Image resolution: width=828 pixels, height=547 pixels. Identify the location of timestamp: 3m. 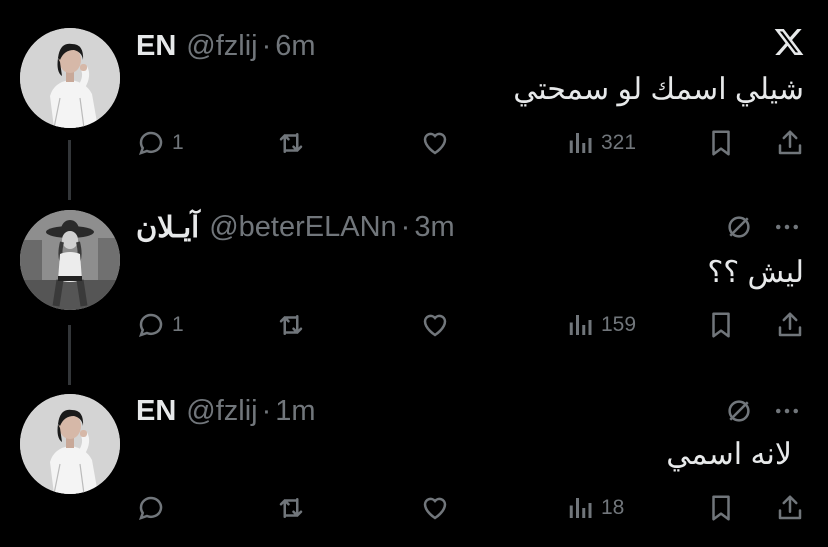
(434, 227).